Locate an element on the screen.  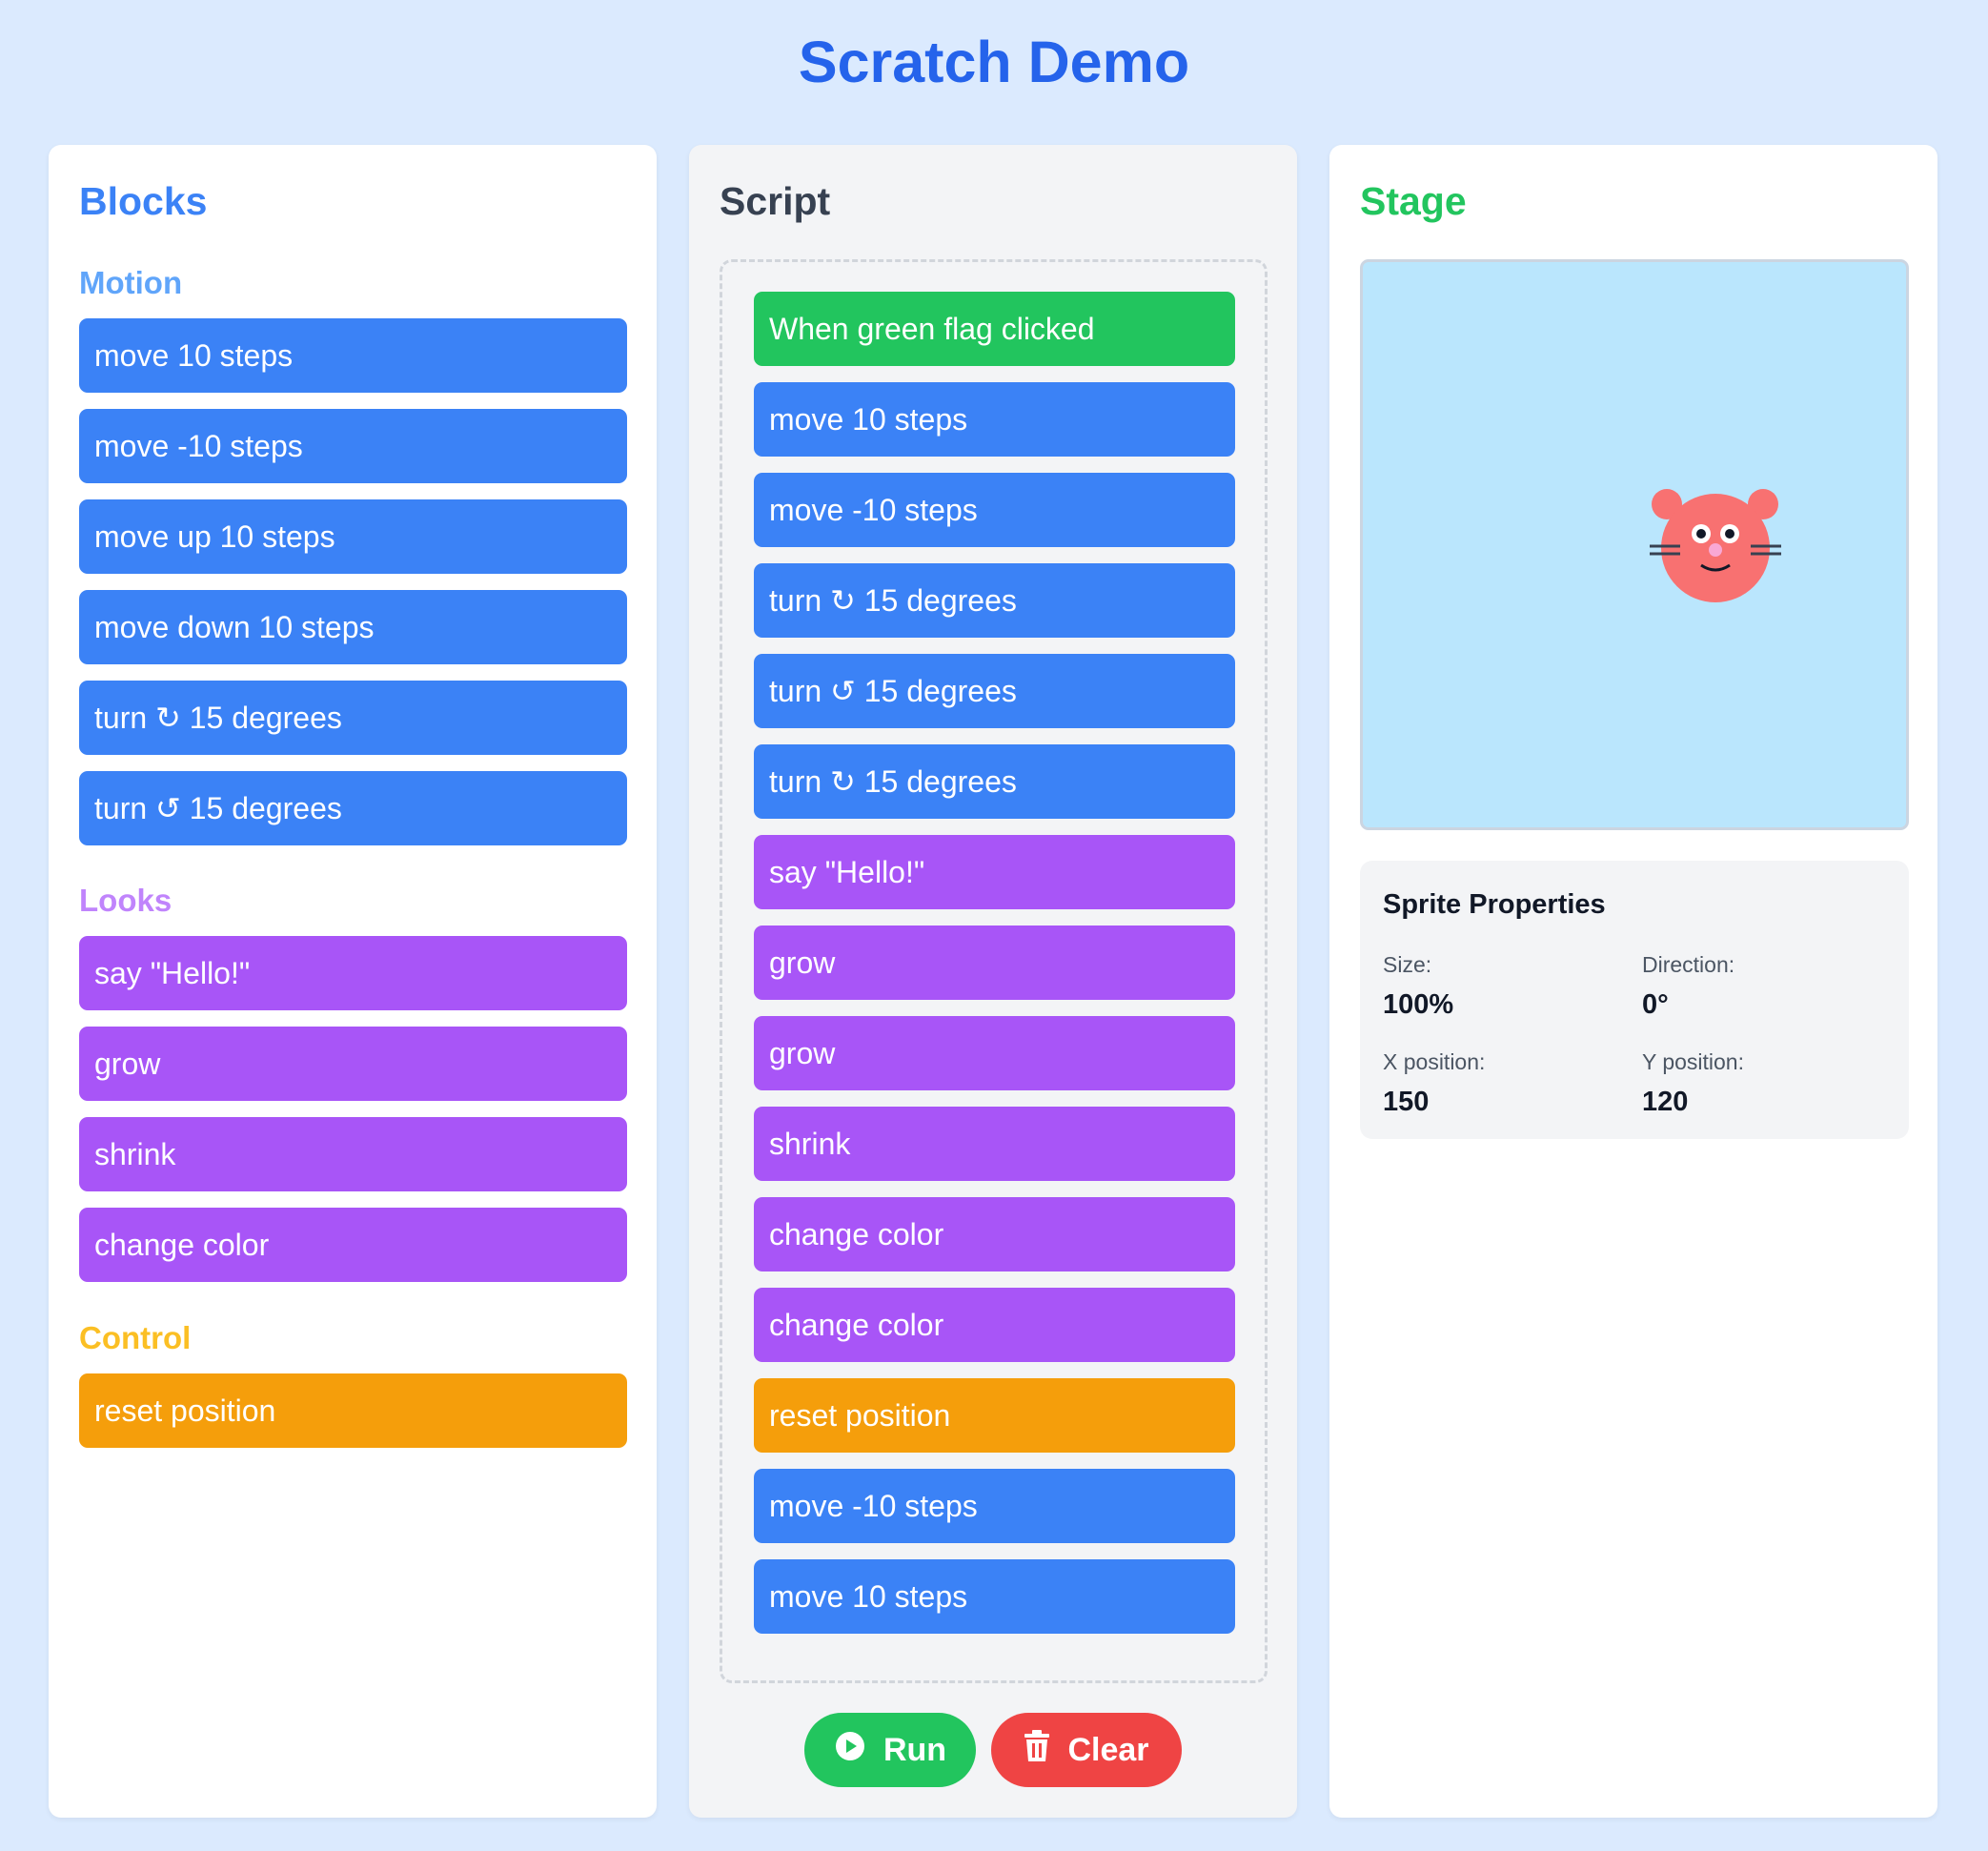
looks-category-title: Looks is located at coordinates (125, 900).